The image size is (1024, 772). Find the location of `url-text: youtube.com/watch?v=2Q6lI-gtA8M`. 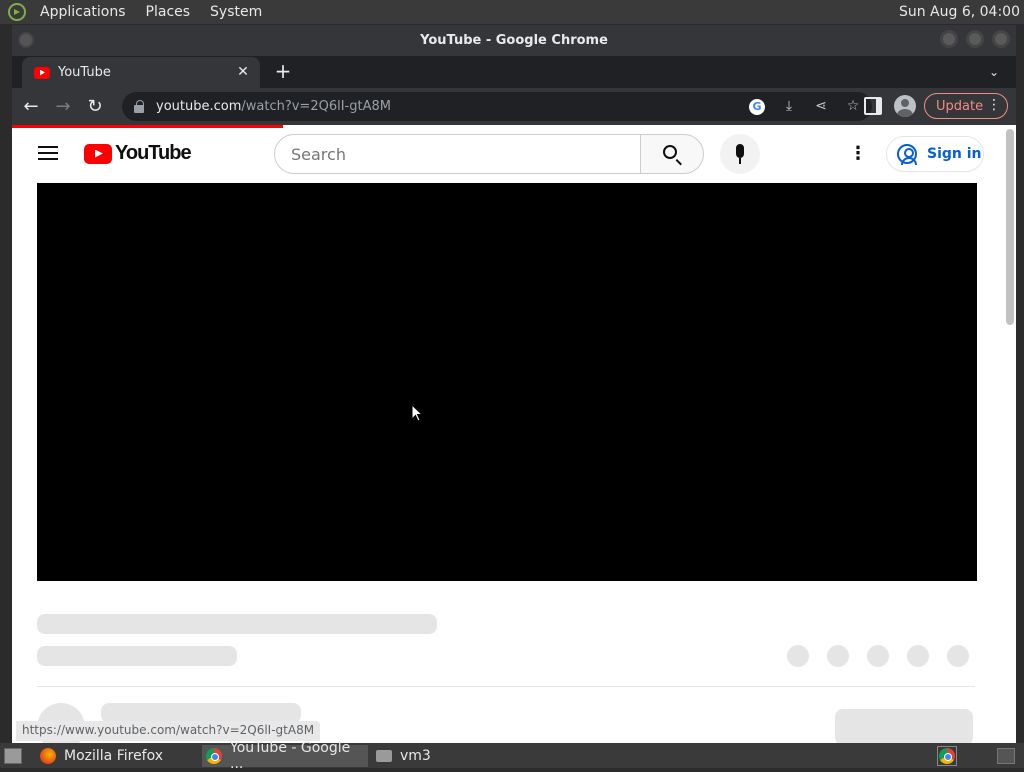

url-text: youtube.com/watch?v=2Q6lI-gtA8M is located at coordinates (273, 106).